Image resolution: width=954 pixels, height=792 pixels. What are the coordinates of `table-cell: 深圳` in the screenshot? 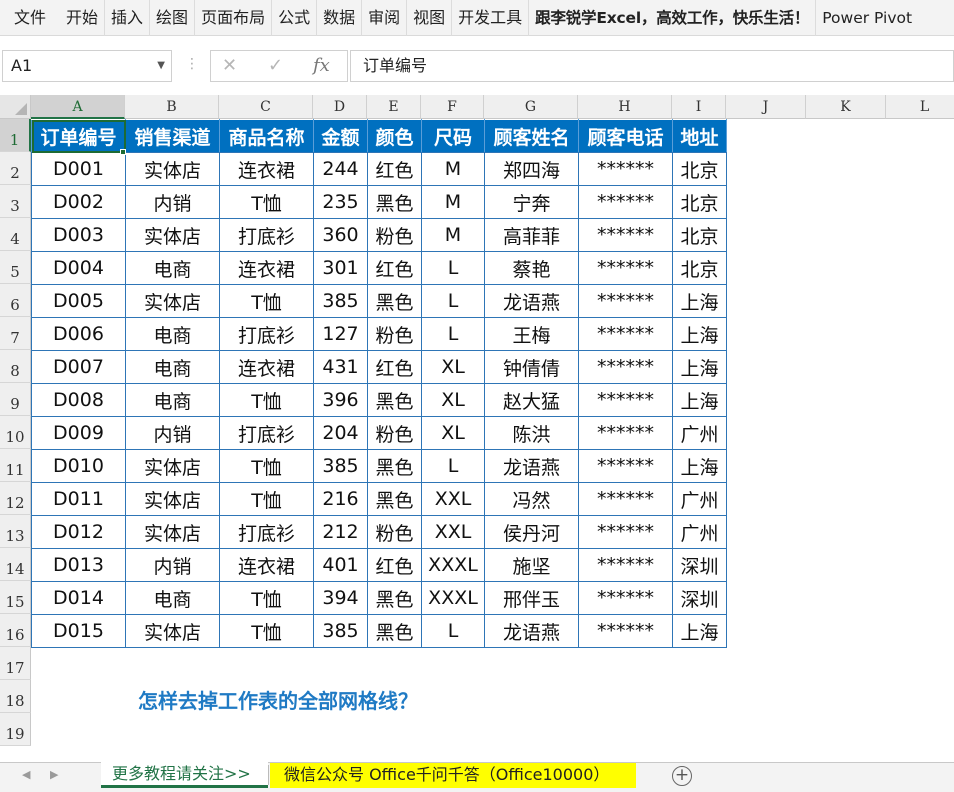 It's located at (699, 565).